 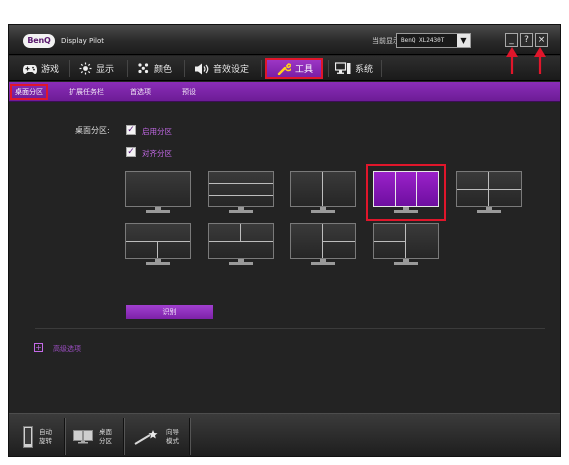 What do you see at coordinates (290, 328) in the screenshot?
I see `section-divider` at bounding box center [290, 328].